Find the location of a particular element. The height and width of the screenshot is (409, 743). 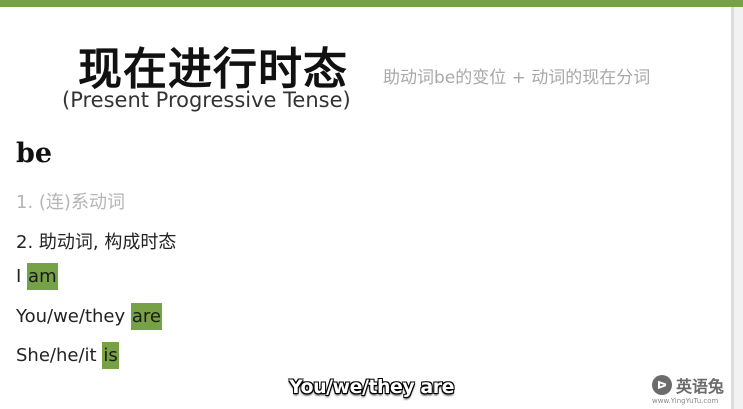

example-row-you-we-they: You/we/they are is located at coordinates (89, 316).